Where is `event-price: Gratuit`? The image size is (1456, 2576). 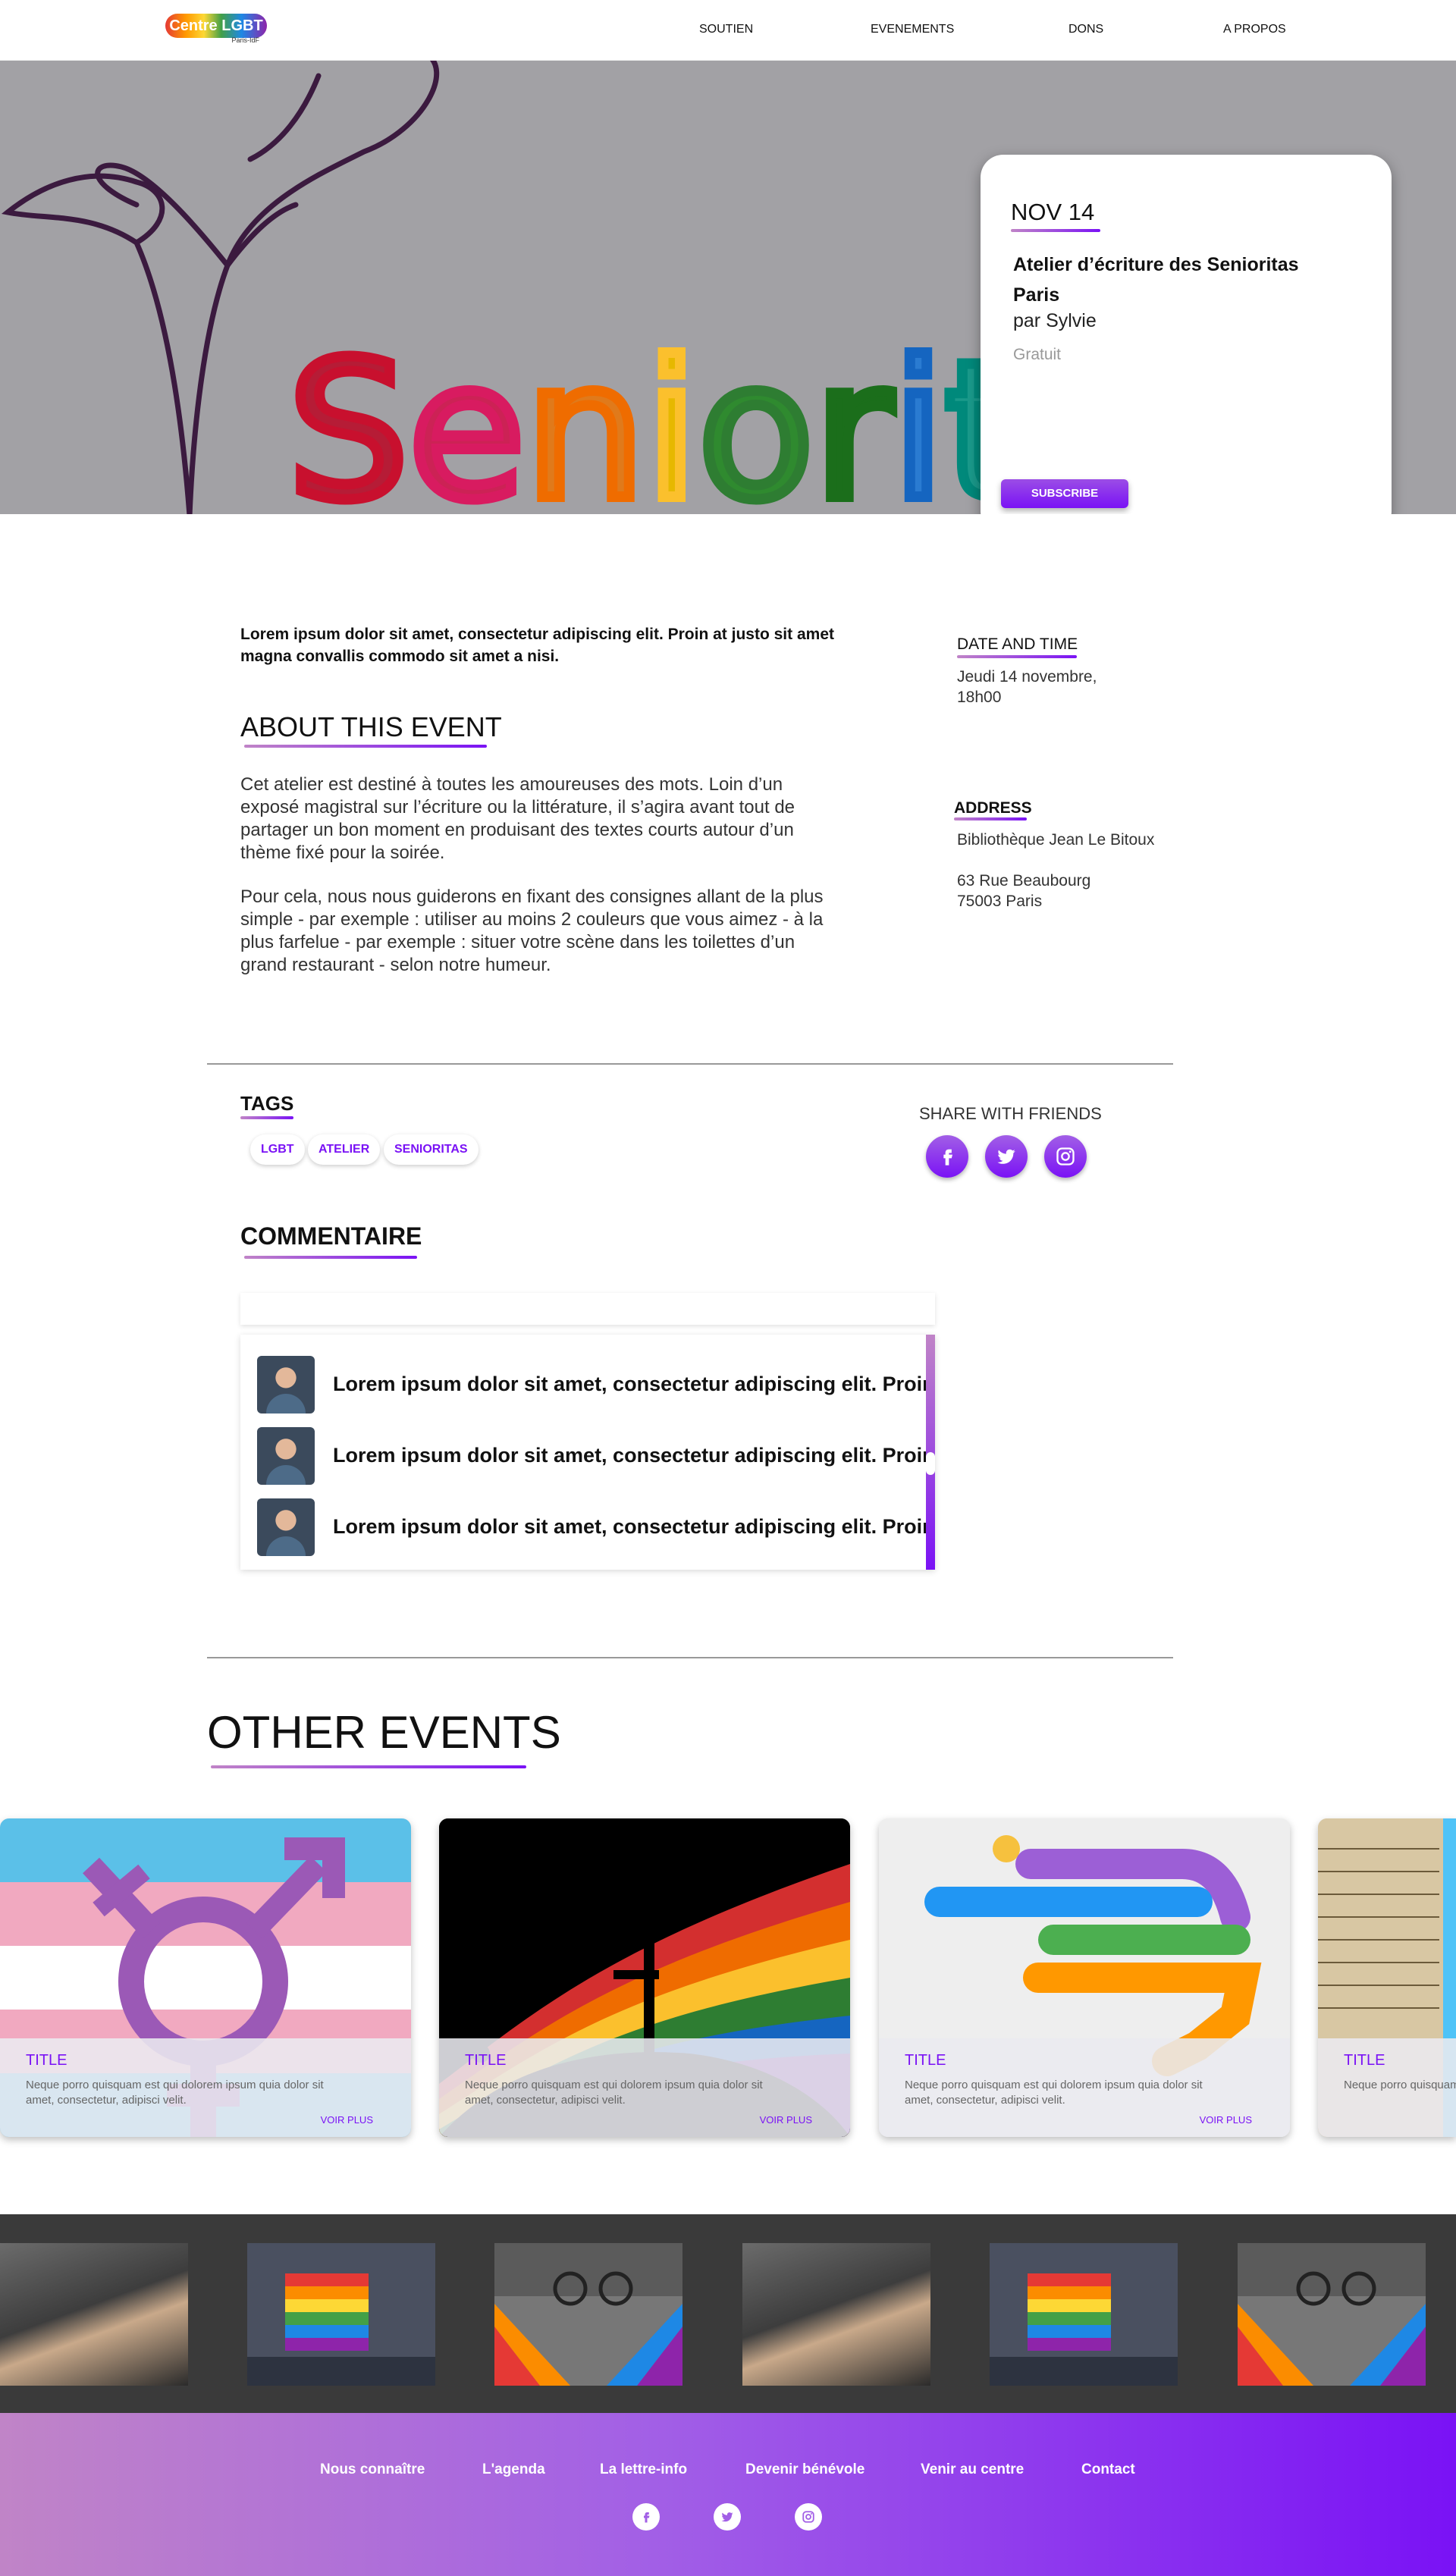 event-price: Gratuit is located at coordinates (1037, 354).